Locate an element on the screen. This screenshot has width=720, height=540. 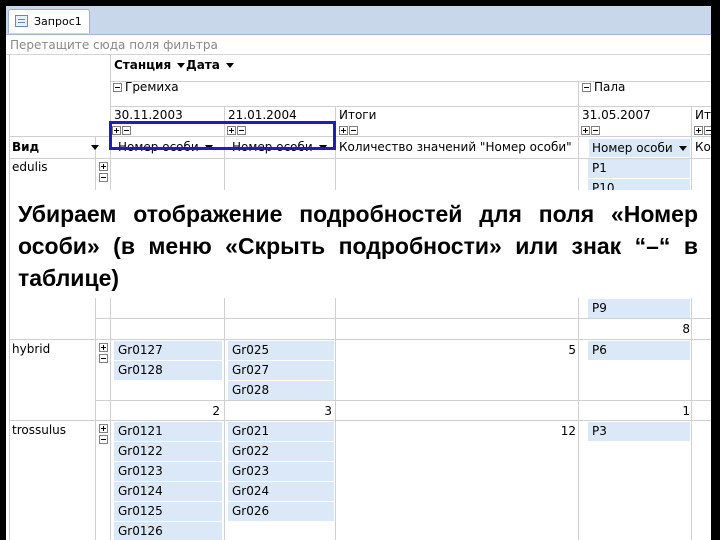
list-item: Gr022 is located at coordinates (281, 451).